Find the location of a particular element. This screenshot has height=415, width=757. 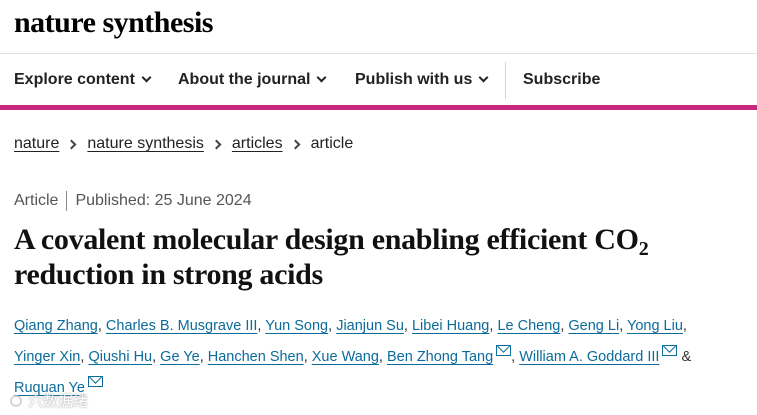

title-subscript: 2 is located at coordinates (643, 249).